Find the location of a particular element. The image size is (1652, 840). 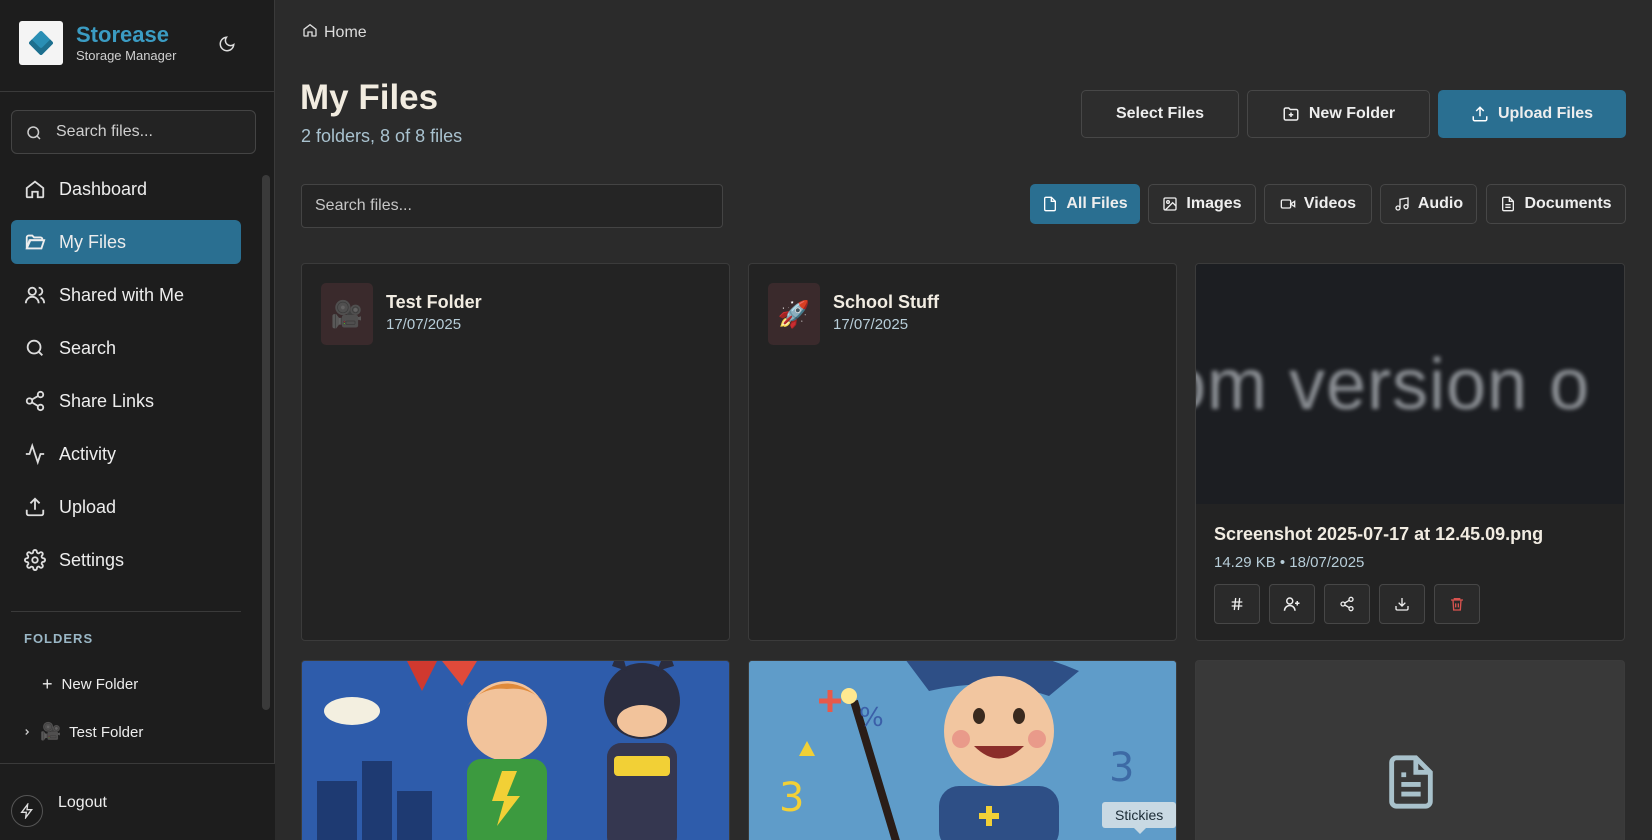

activity-icon is located at coordinates (35, 454).